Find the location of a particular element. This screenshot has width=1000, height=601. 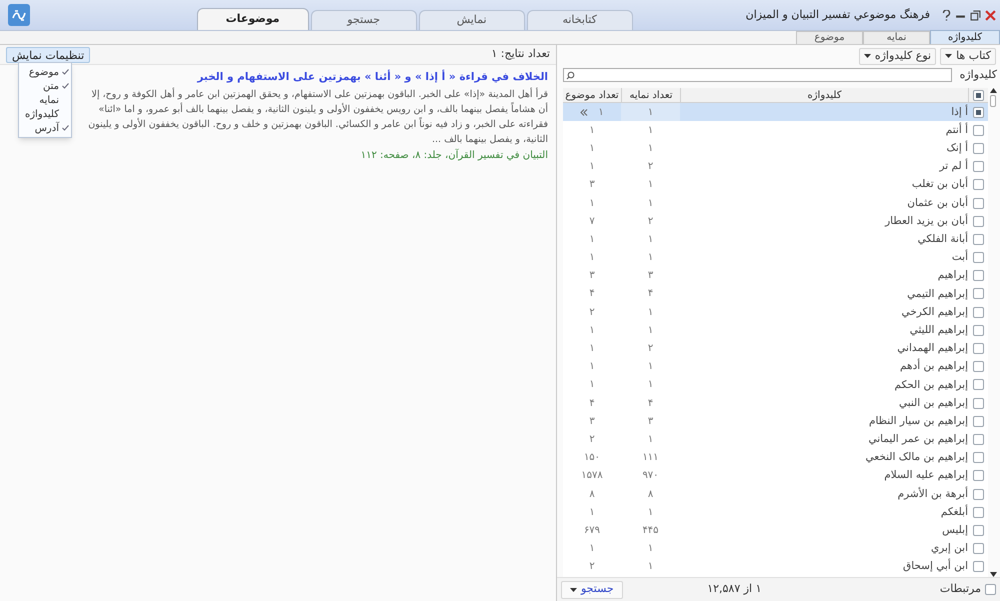

display-settings-button: تنظیمات نمایش is located at coordinates (48, 54).